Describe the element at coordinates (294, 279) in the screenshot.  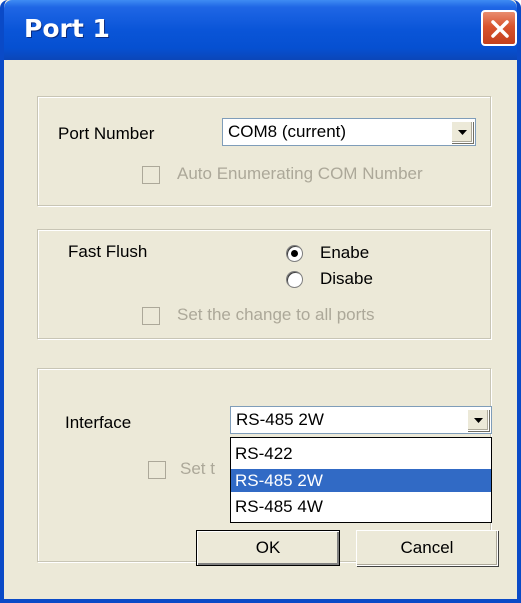
I see `disable-radio` at that location.